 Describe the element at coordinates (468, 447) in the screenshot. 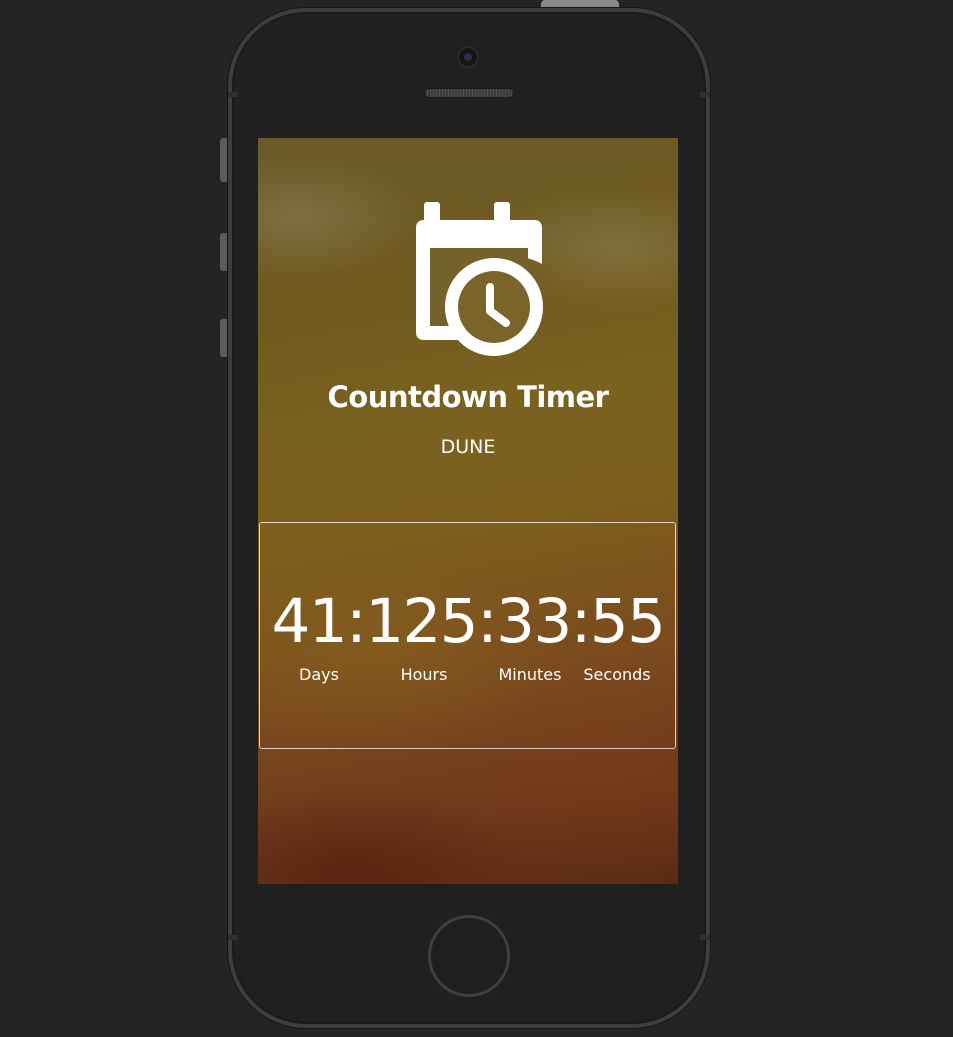

I see `event-name: DUNE` at that location.